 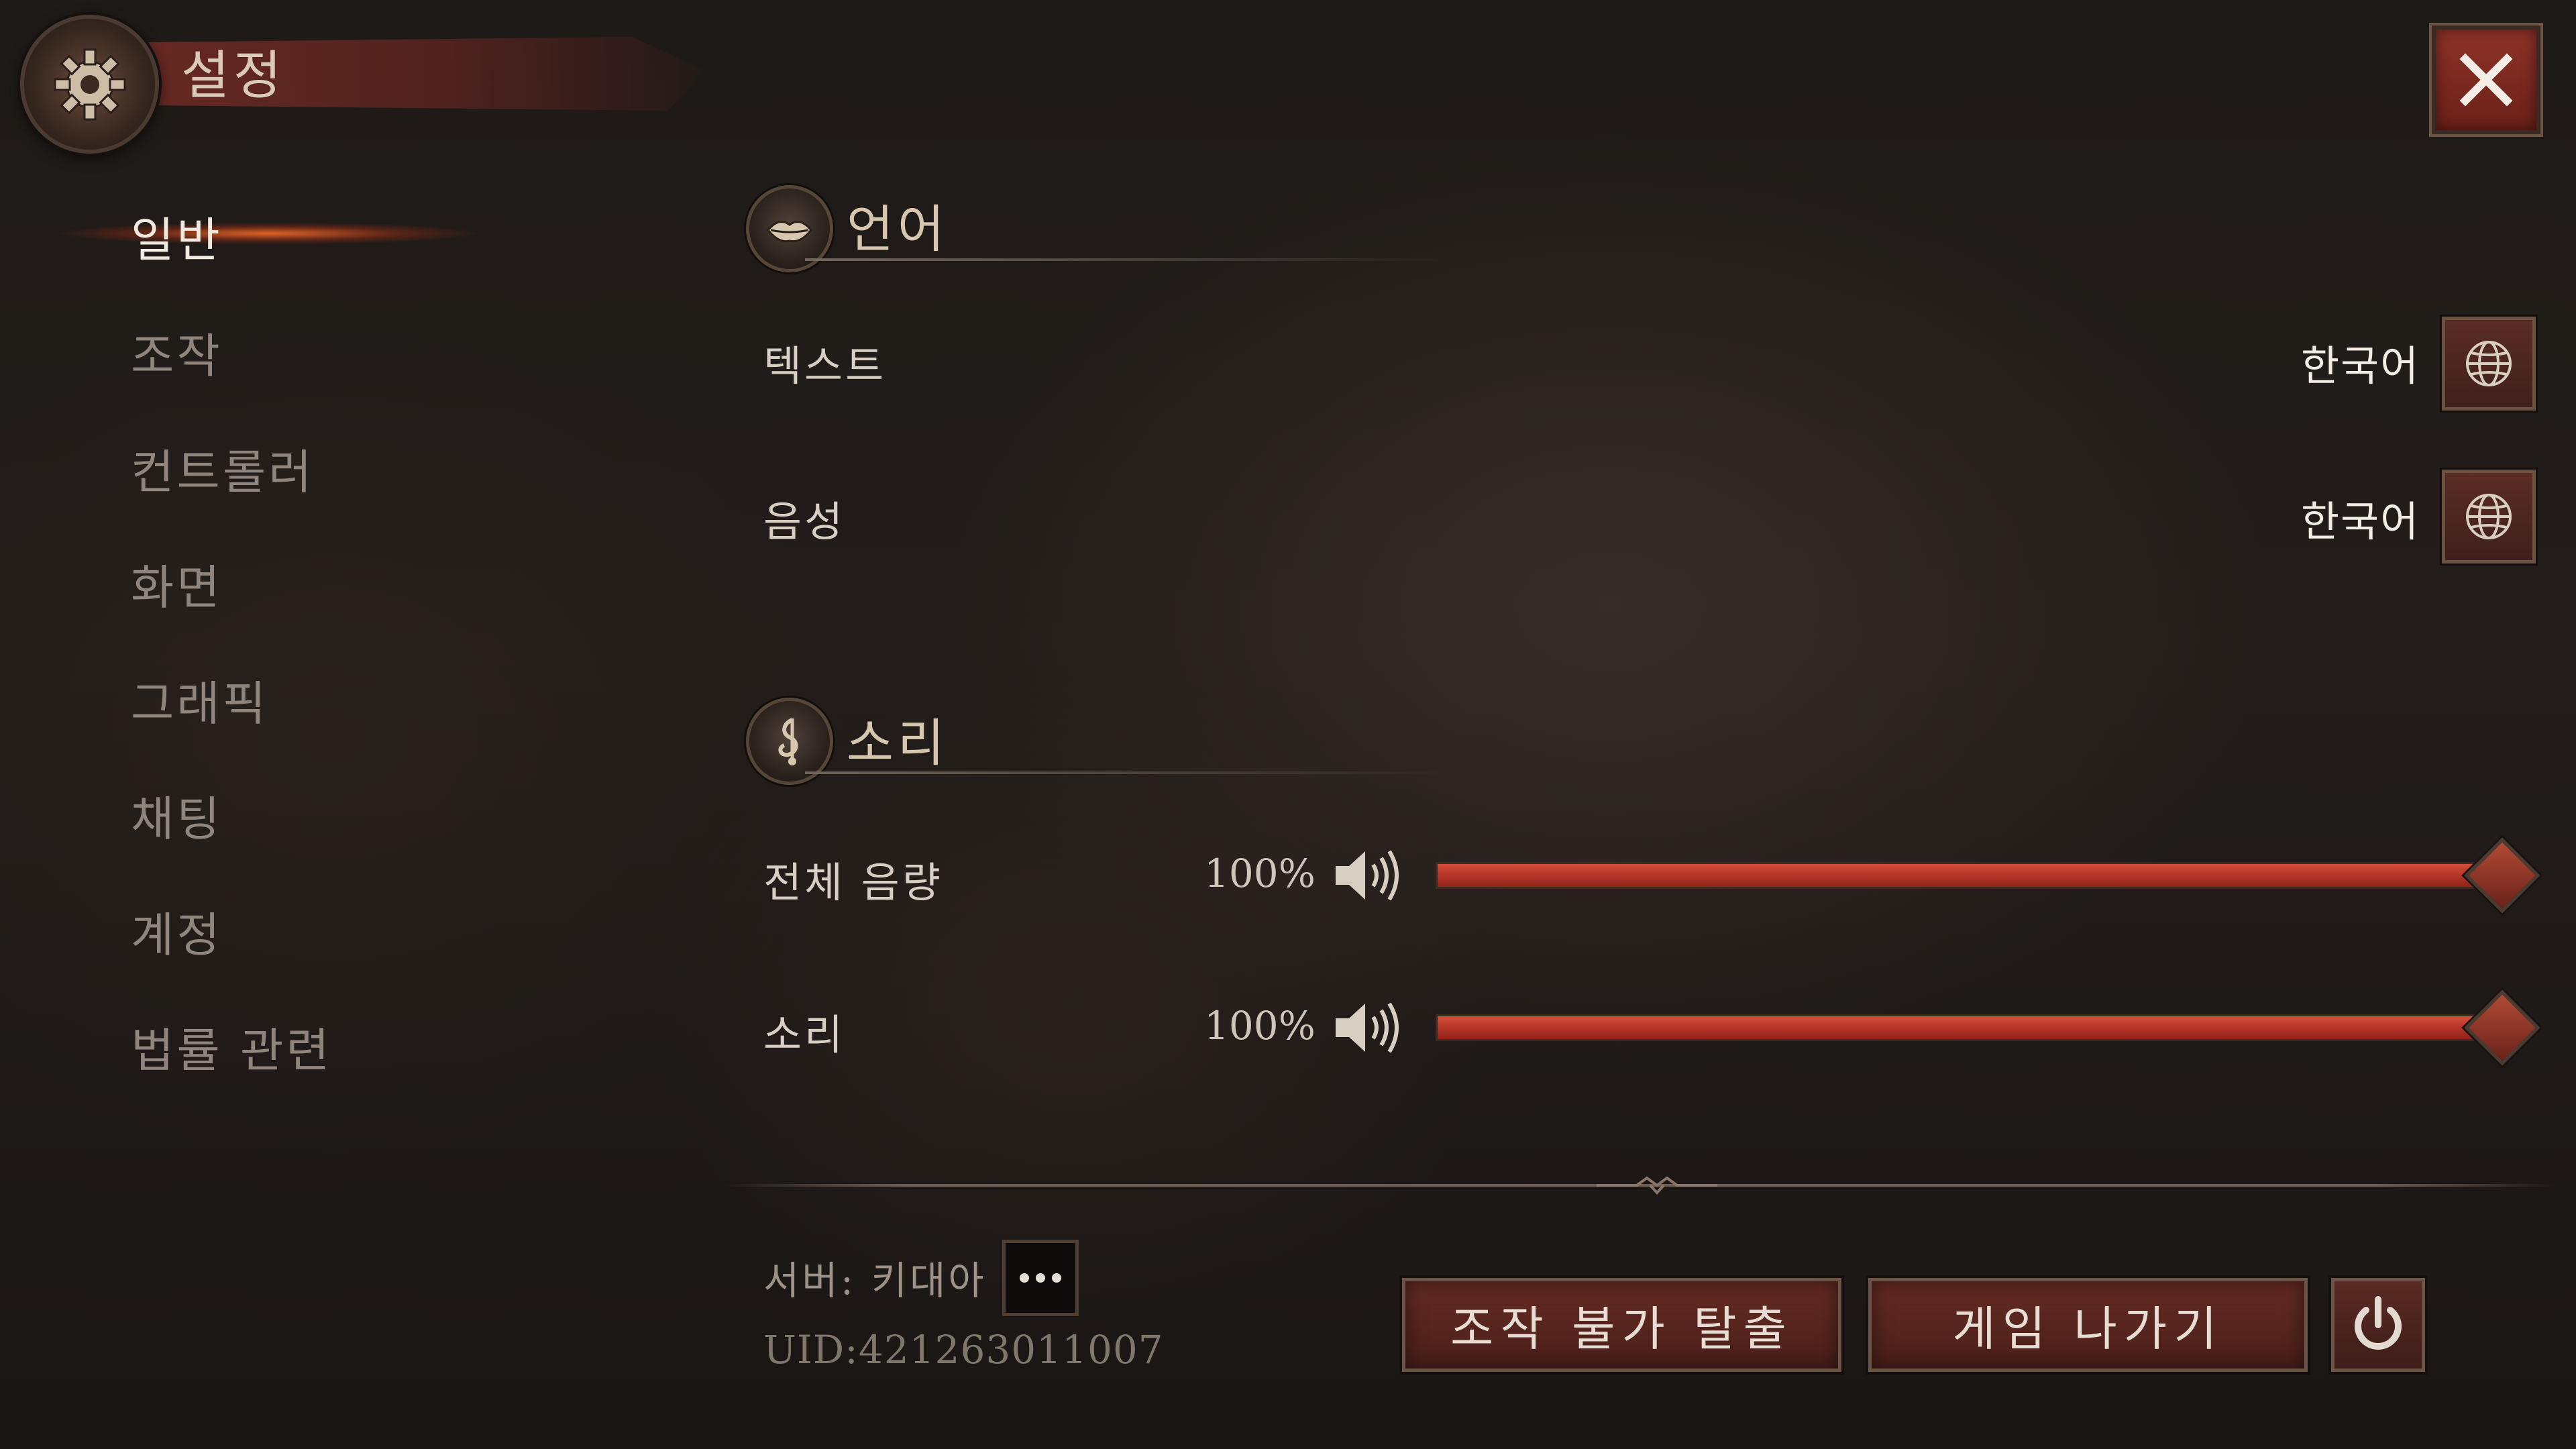 What do you see at coordinates (177, 584) in the screenshot?
I see `sidebar-item-display: 화면` at bounding box center [177, 584].